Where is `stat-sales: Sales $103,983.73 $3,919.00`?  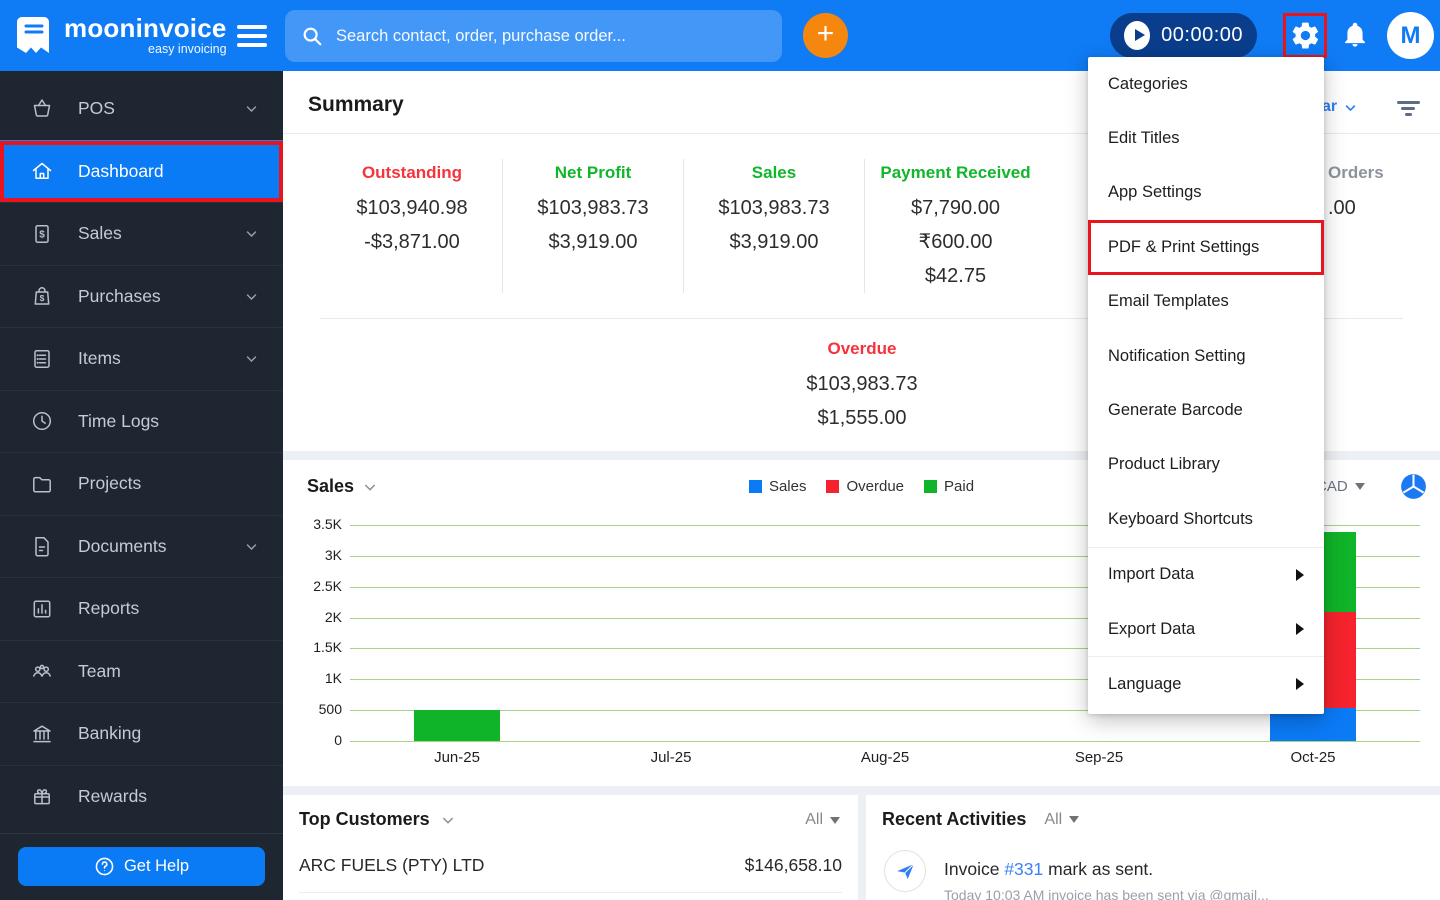
stat-sales: Sales $103,983.73 $3,919.00 is located at coordinates (774, 226).